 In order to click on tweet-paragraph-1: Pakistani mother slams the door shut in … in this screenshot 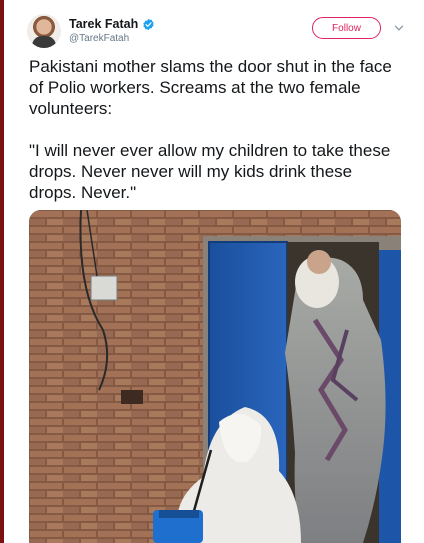, I will do `click(210, 87)`.